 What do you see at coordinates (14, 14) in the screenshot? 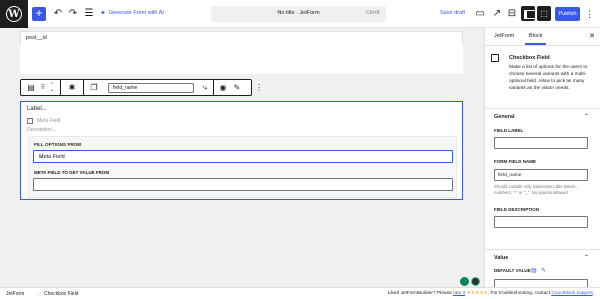
I see `wordpress-logo-icon: W` at bounding box center [14, 14].